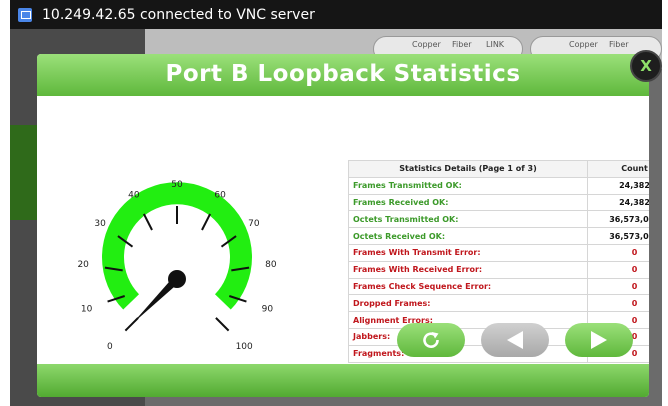 This screenshot has height=406, width=668. I want to click on statistic-label: Dropped Frames:, so click(468, 303).